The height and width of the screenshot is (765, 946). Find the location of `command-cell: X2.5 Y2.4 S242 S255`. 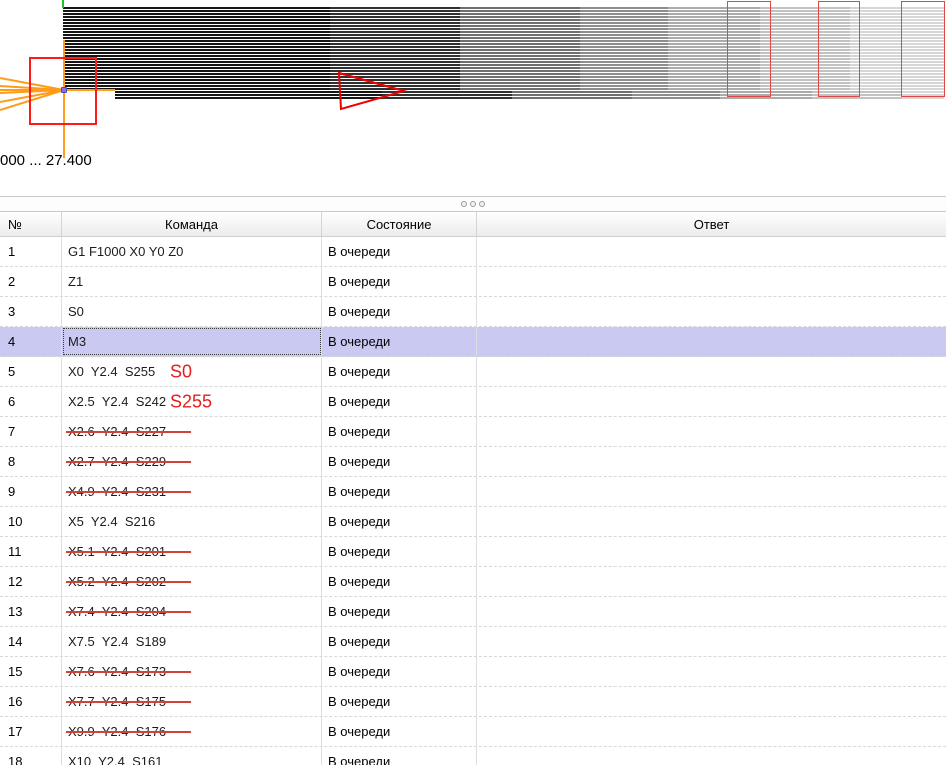

command-cell: X2.5 Y2.4 S242 S255 is located at coordinates (192, 401).